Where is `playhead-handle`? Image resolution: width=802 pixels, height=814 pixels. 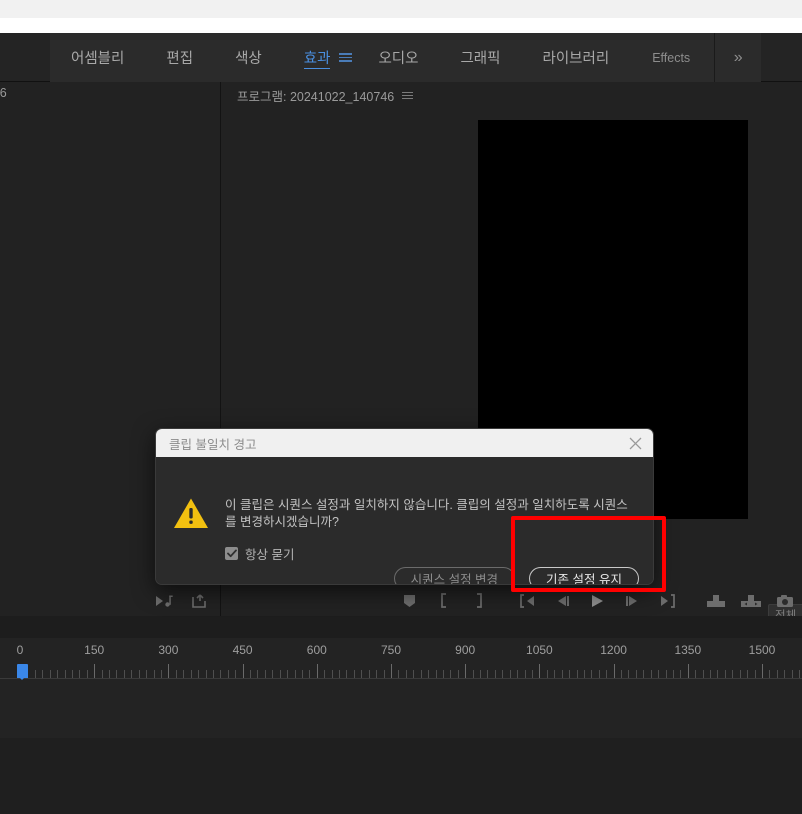
playhead-handle is located at coordinates (22, 672).